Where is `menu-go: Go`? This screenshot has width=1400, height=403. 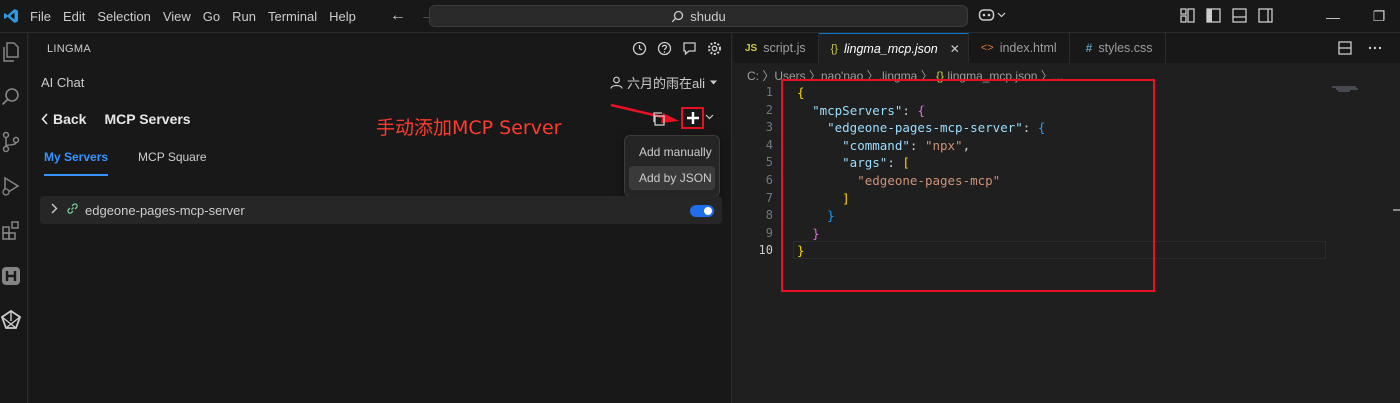
menu-go: Go is located at coordinates (211, 16).